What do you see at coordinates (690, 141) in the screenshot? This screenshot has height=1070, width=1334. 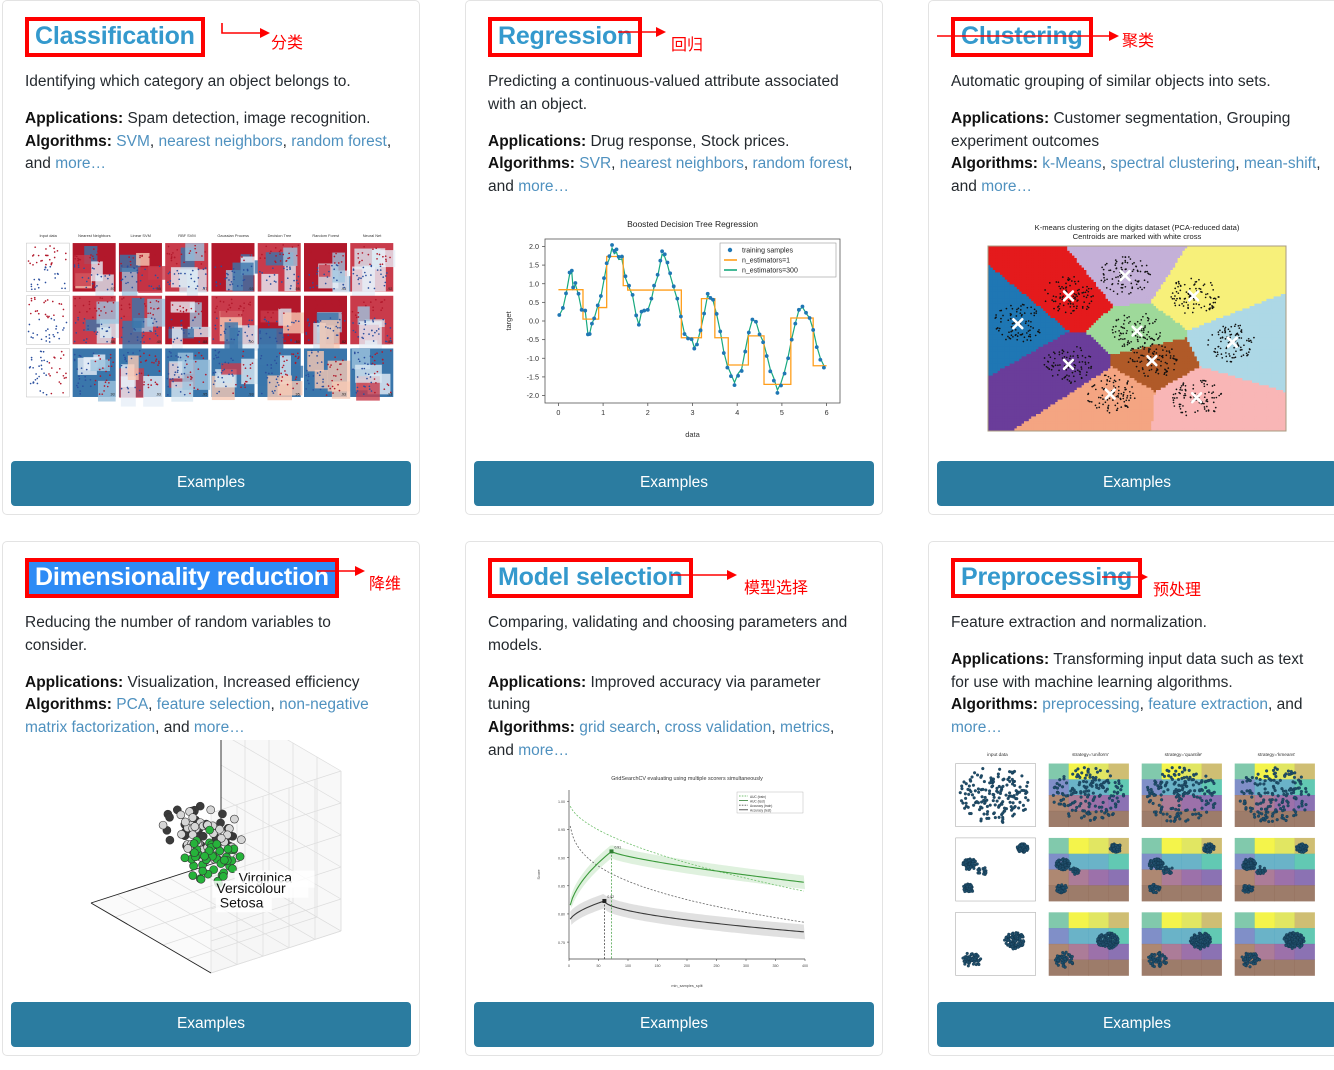 I see `applications-value: Drug response, Stock prices.` at bounding box center [690, 141].